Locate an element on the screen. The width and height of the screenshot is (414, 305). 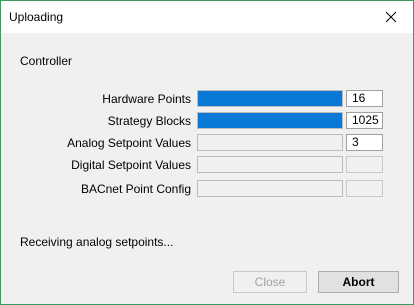
count-strategy-blocks: 1025 is located at coordinates (364, 120).